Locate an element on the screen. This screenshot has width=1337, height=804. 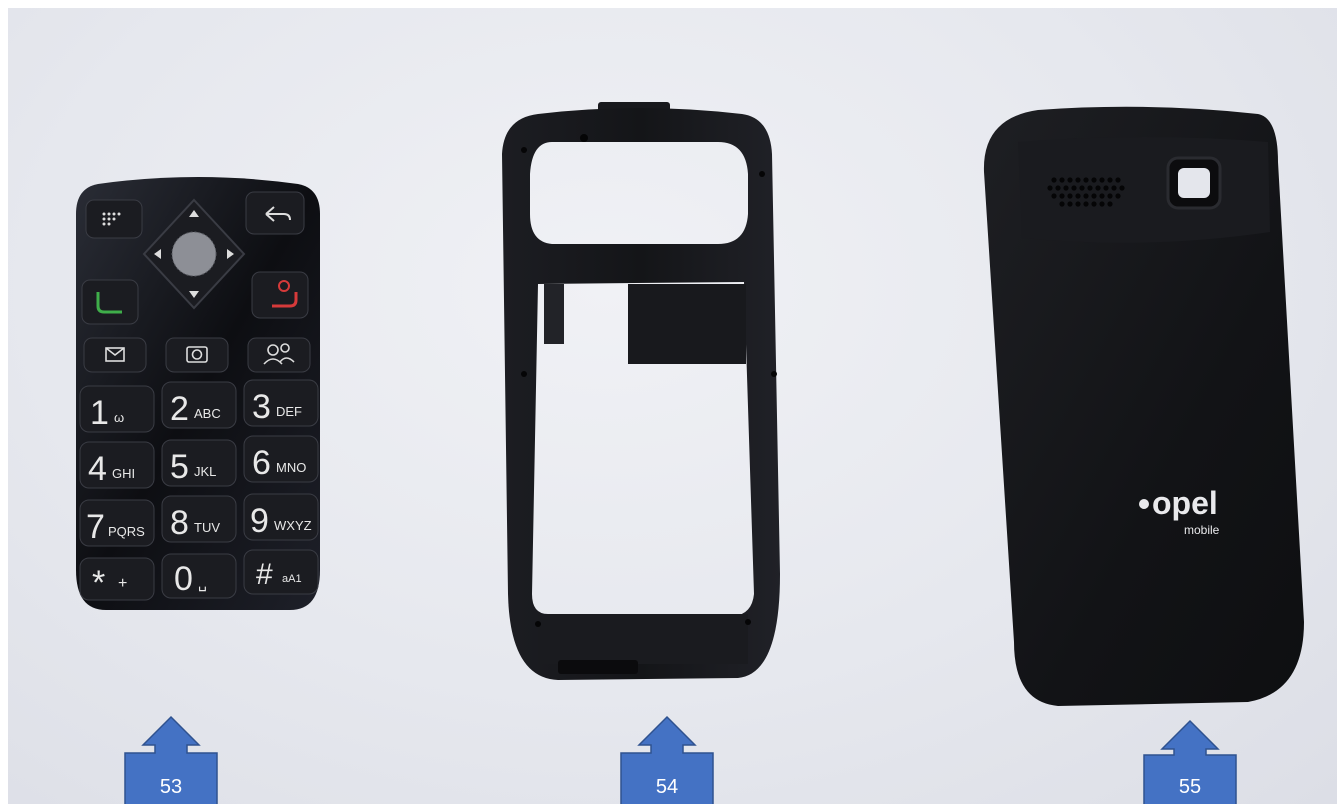
key-9-digit: 9 is located at coordinates (259, 521).